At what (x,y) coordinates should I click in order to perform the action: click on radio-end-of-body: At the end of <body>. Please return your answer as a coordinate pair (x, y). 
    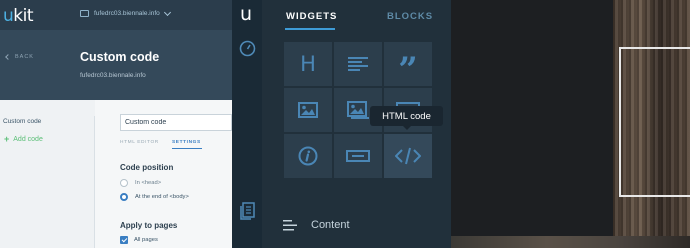
    Looking at the image, I should click on (154, 197).